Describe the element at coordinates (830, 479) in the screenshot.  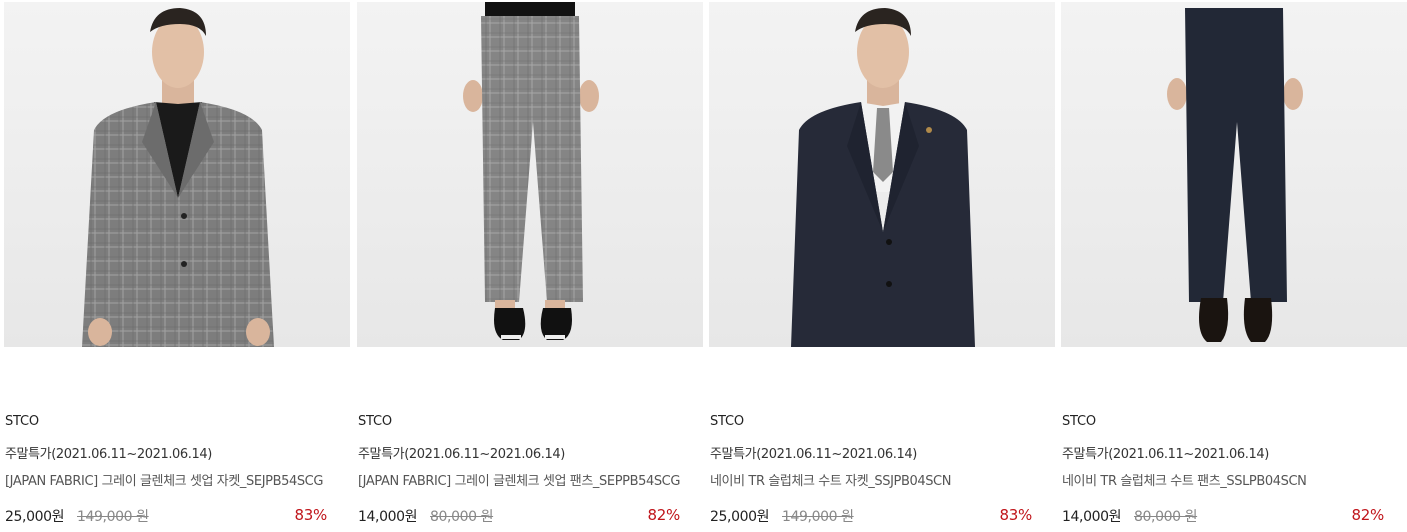
I see `product-name: 네이비 TR 슬럽체크 수트 자켓_SSJPB04SCN` at that location.